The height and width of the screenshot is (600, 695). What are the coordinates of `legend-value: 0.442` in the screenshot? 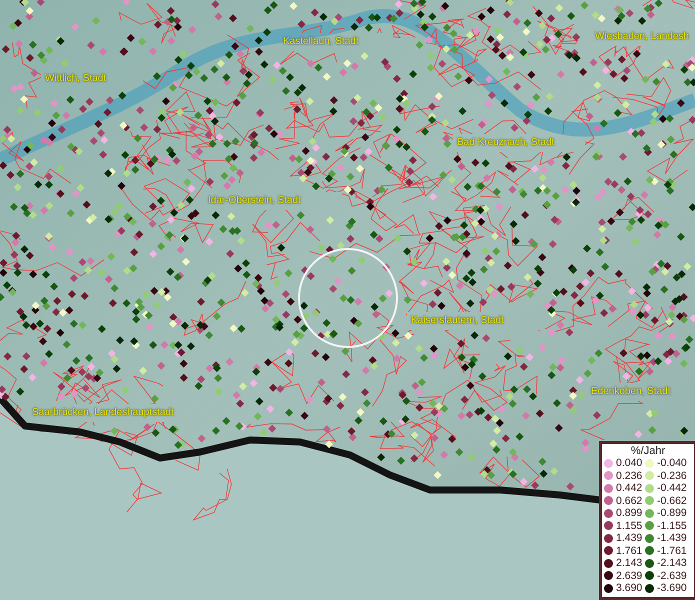 It's located at (629, 488).